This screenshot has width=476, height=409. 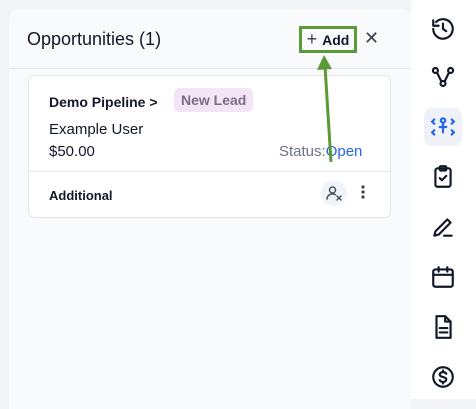 I want to click on add-button-label: Add, so click(x=336, y=39).